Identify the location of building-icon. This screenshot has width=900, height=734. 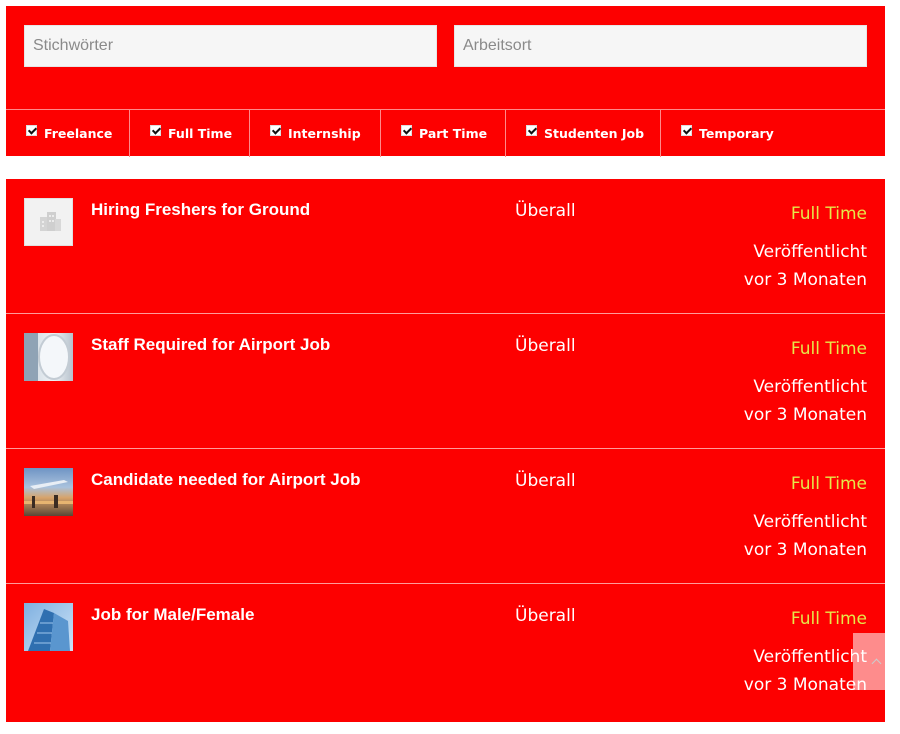
(48, 222).